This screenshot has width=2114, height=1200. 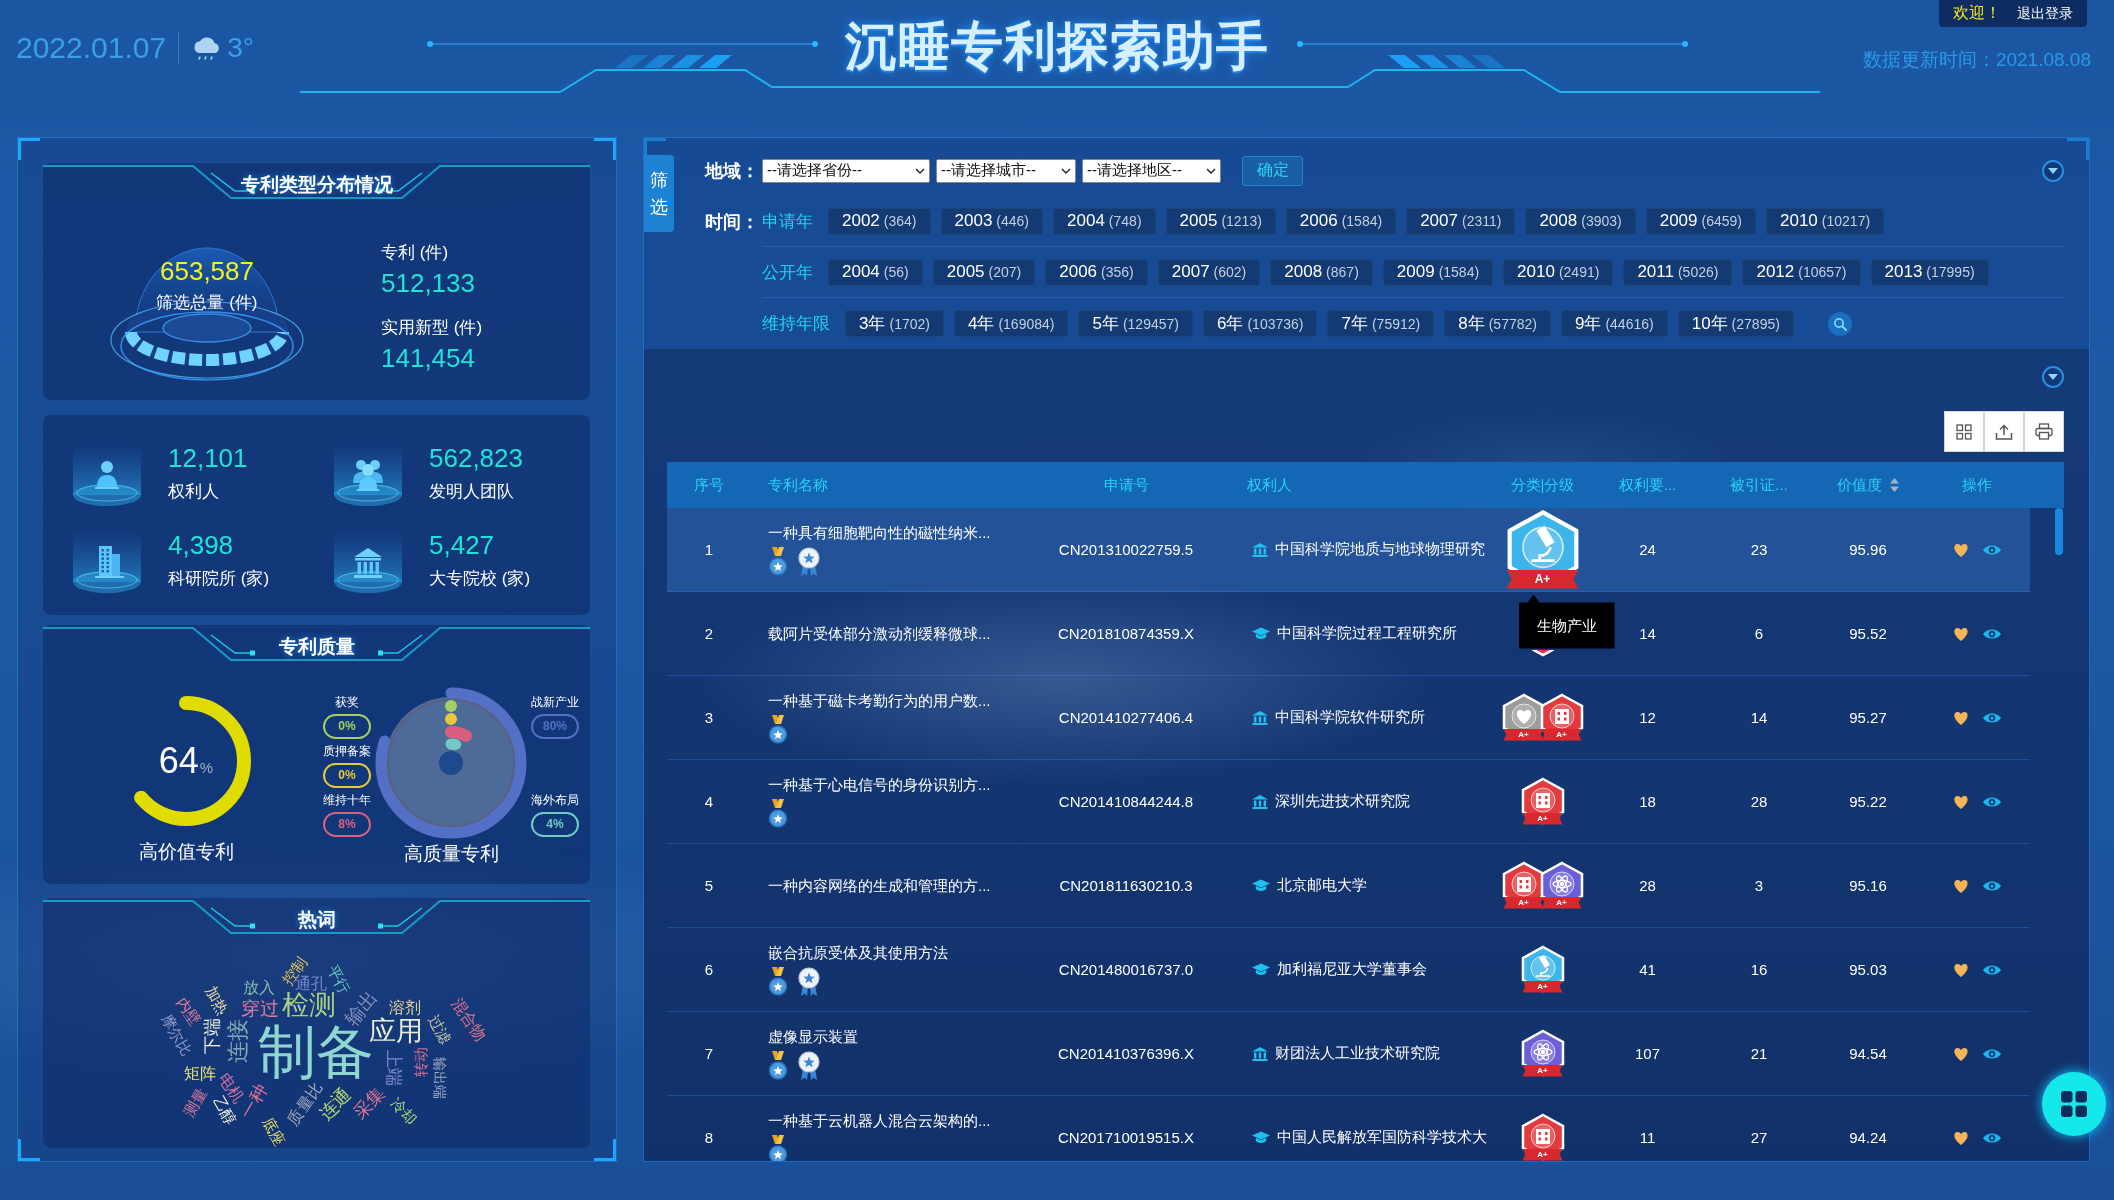 I want to click on filter-chip: 2007 (2311), so click(x=1461, y=221).